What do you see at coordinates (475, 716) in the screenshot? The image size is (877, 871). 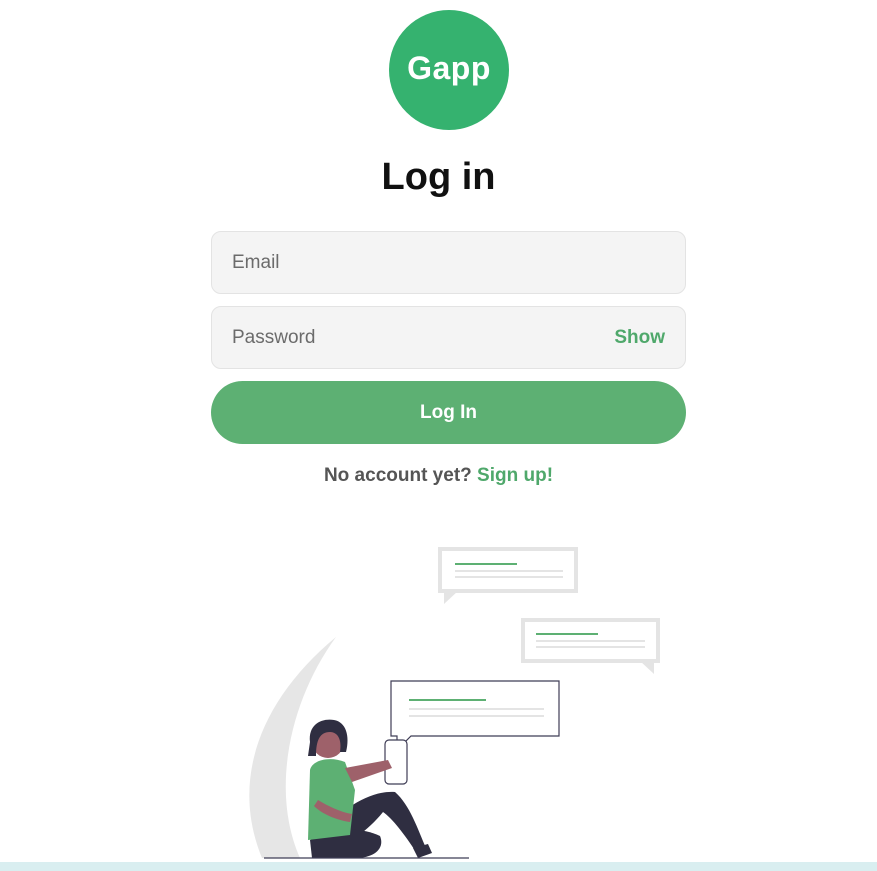 I see `chat-bubble-bottom` at bounding box center [475, 716].